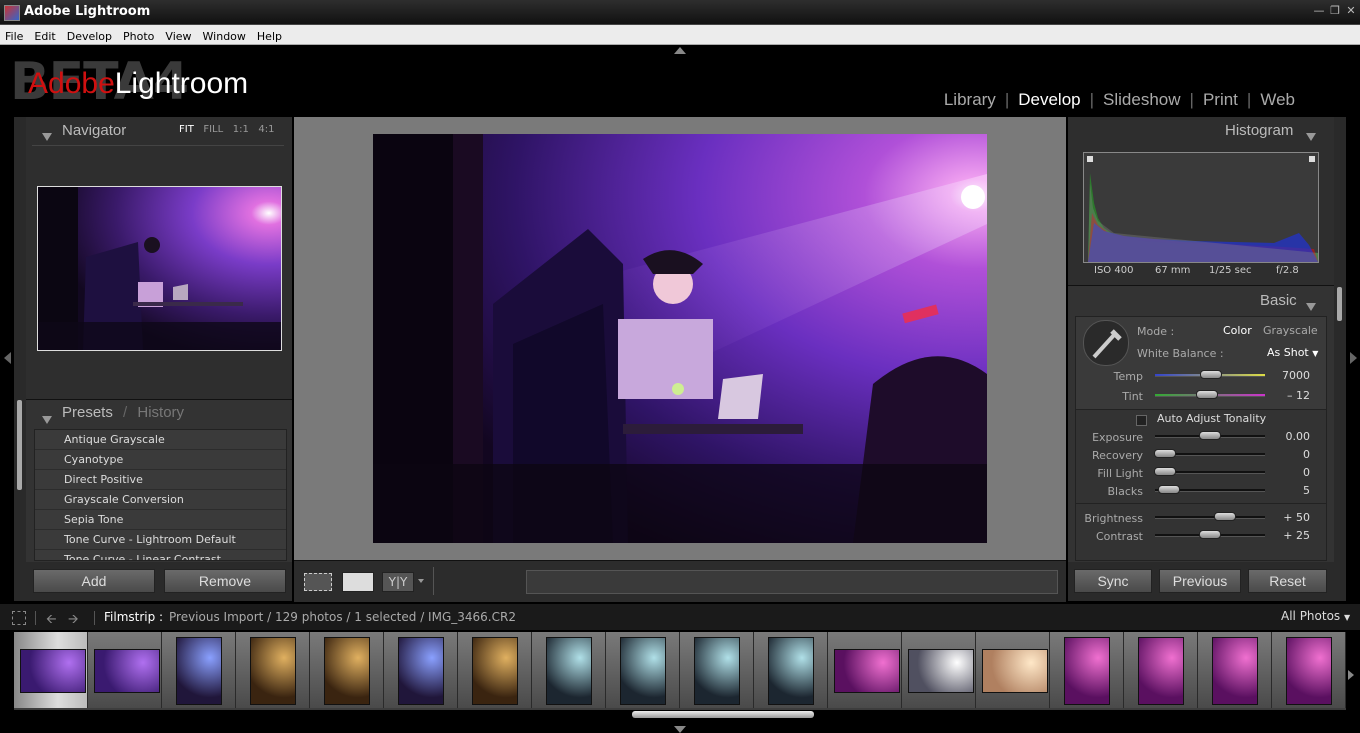  What do you see at coordinates (1210, 534) in the screenshot?
I see `contrast-slider-knob` at bounding box center [1210, 534].